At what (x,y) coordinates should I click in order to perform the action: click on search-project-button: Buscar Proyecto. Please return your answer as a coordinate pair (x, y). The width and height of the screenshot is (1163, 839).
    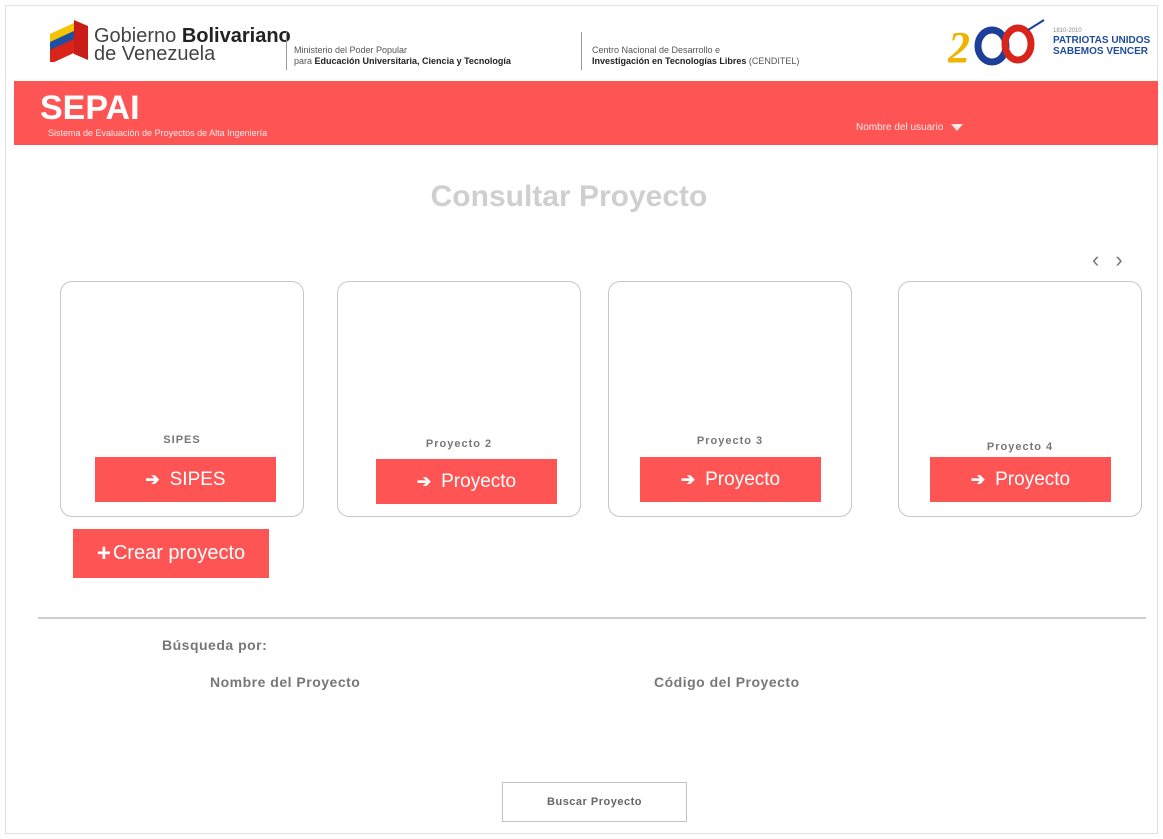
    Looking at the image, I should click on (594, 802).